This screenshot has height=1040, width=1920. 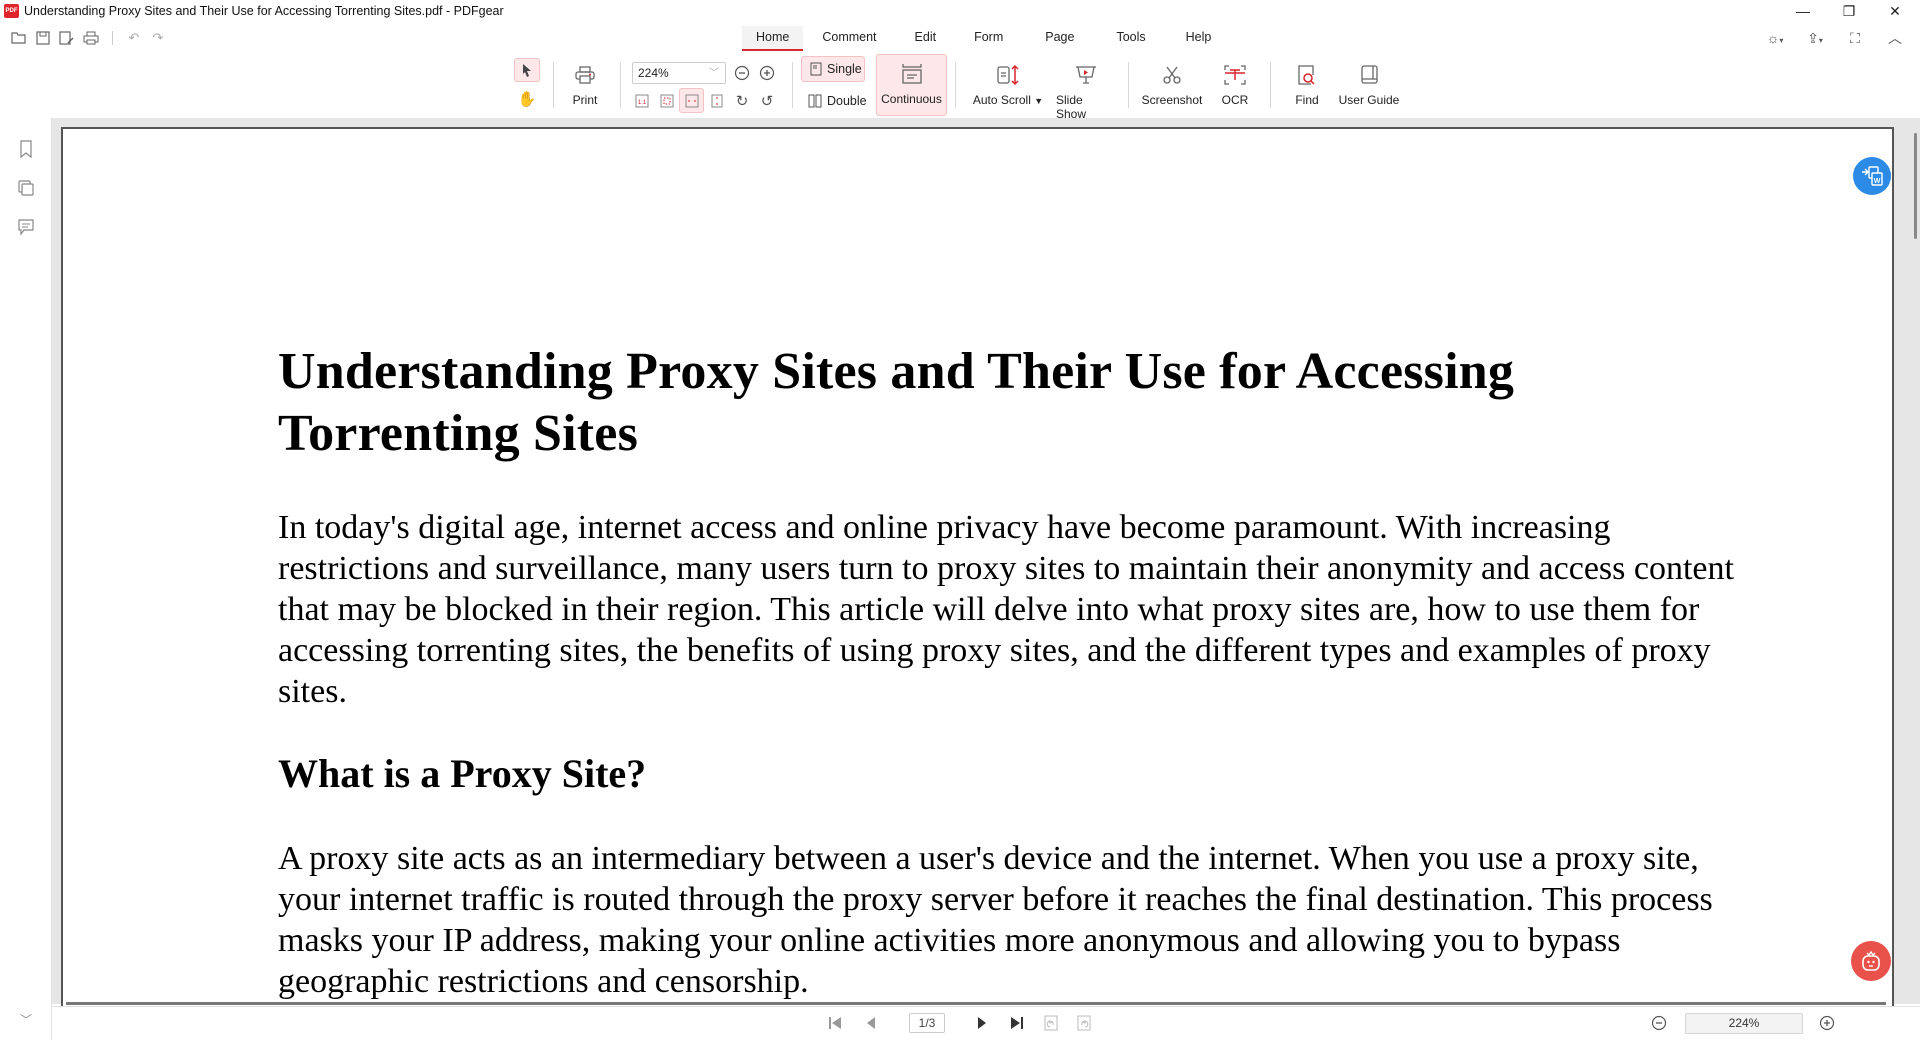 I want to click on hand-tool-button: ✋, so click(x=527, y=99).